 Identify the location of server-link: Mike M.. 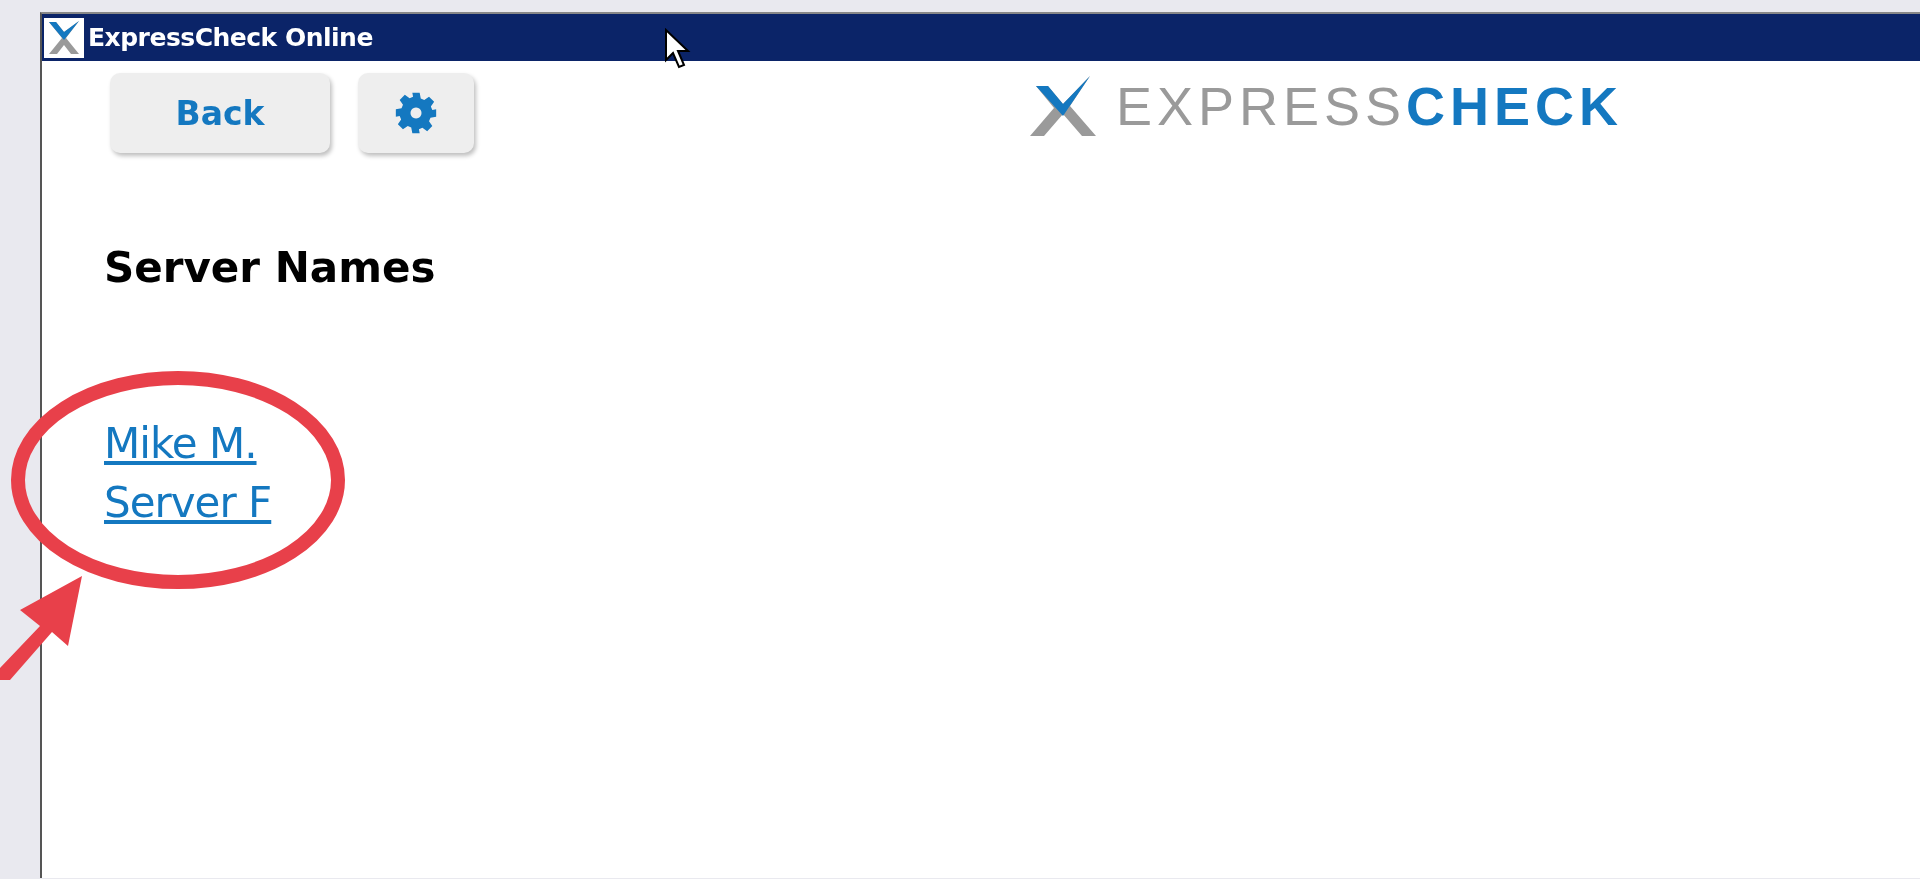
(180, 443).